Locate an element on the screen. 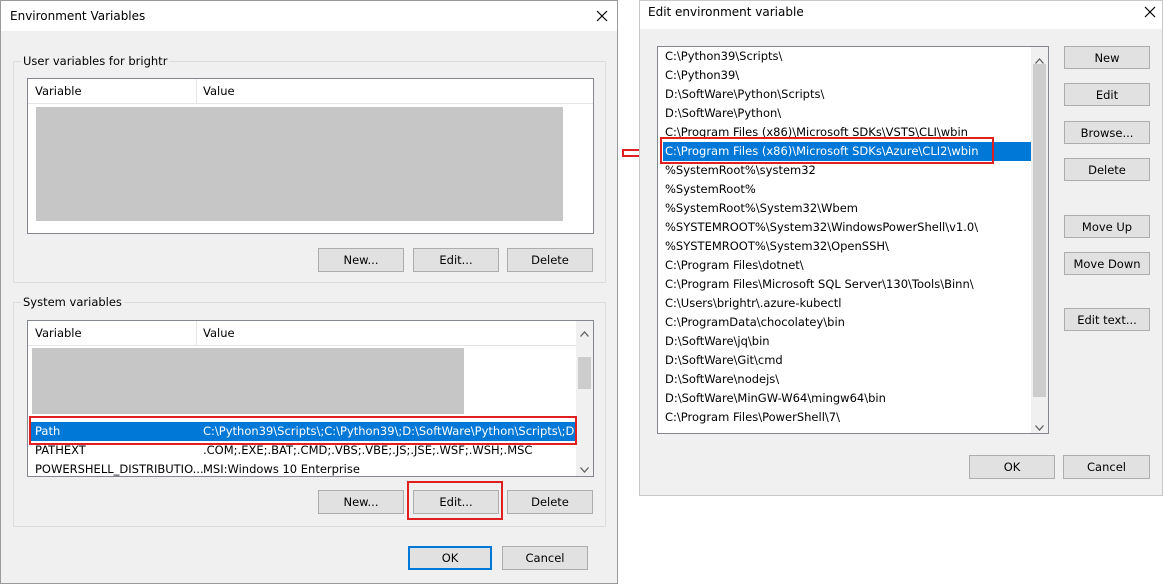  list-item: C:\Program Files\dotnet\ is located at coordinates (734, 265).